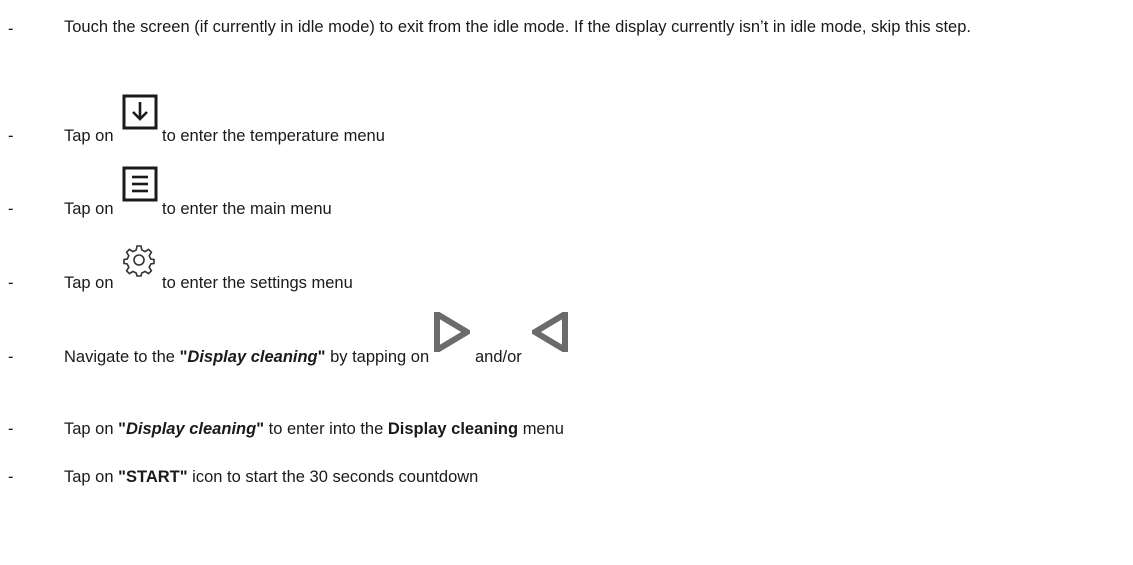 This screenshot has width=1133, height=565. Describe the element at coordinates (380, 357) in the screenshot. I see `step-5-text-middle: by tapping on` at that location.